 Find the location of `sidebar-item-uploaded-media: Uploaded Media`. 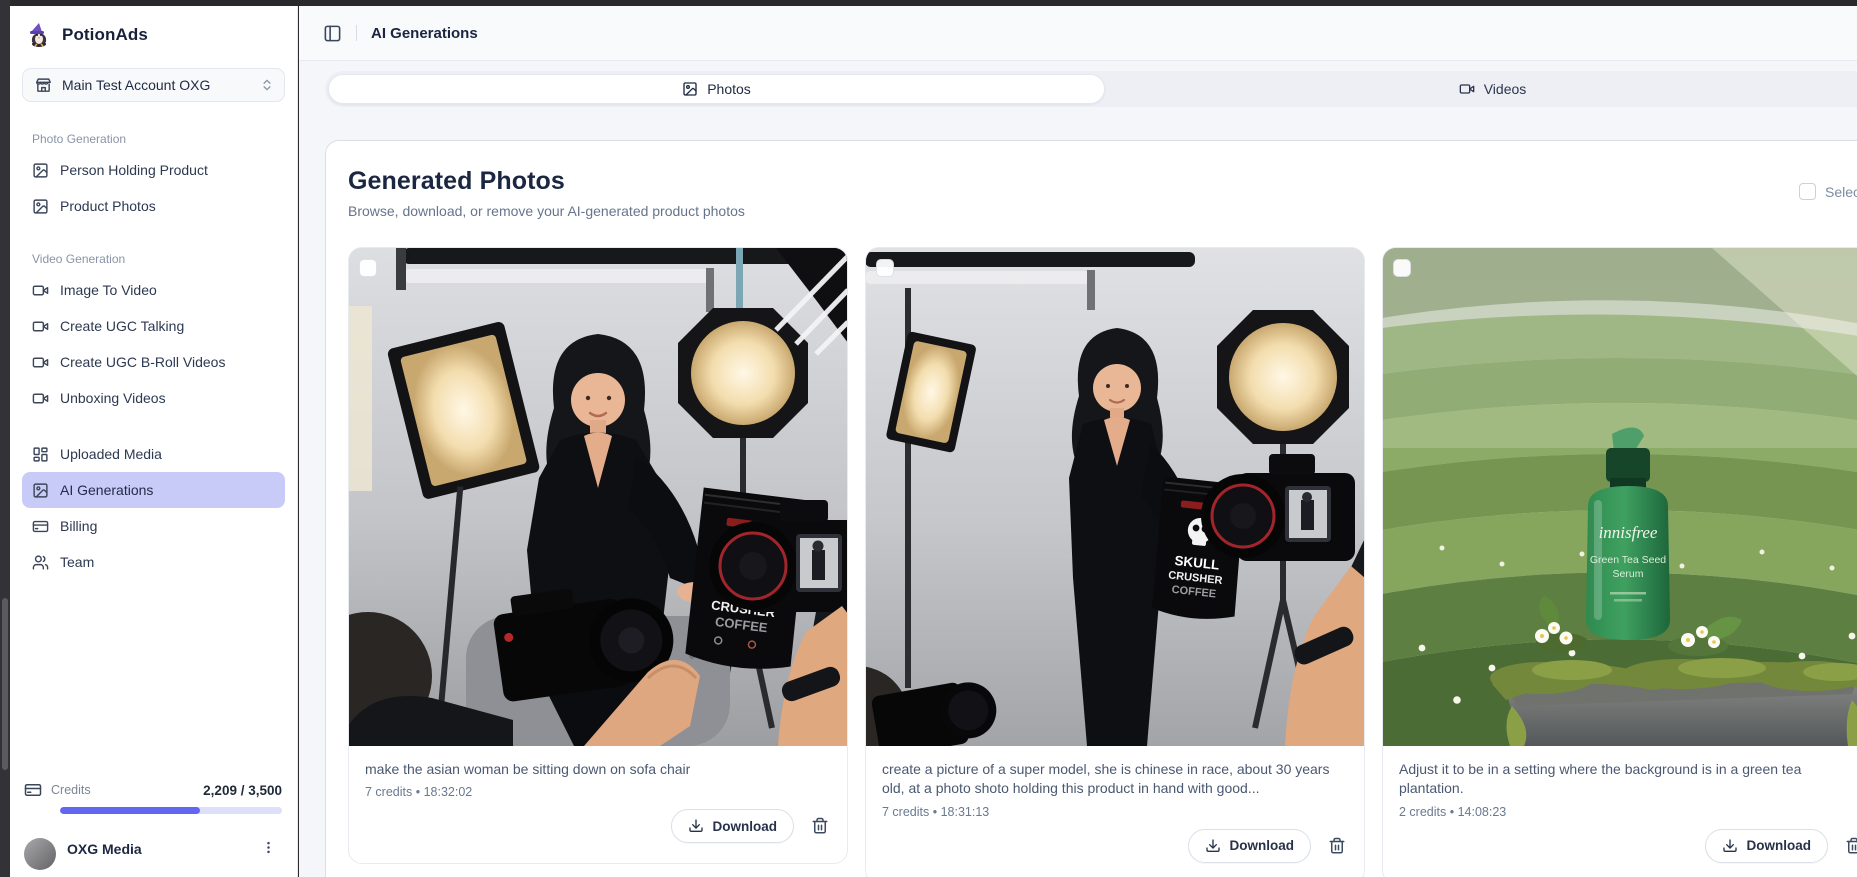

sidebar-item-uploaded-media: Uploaded Media is located at coordinates (153, 454).